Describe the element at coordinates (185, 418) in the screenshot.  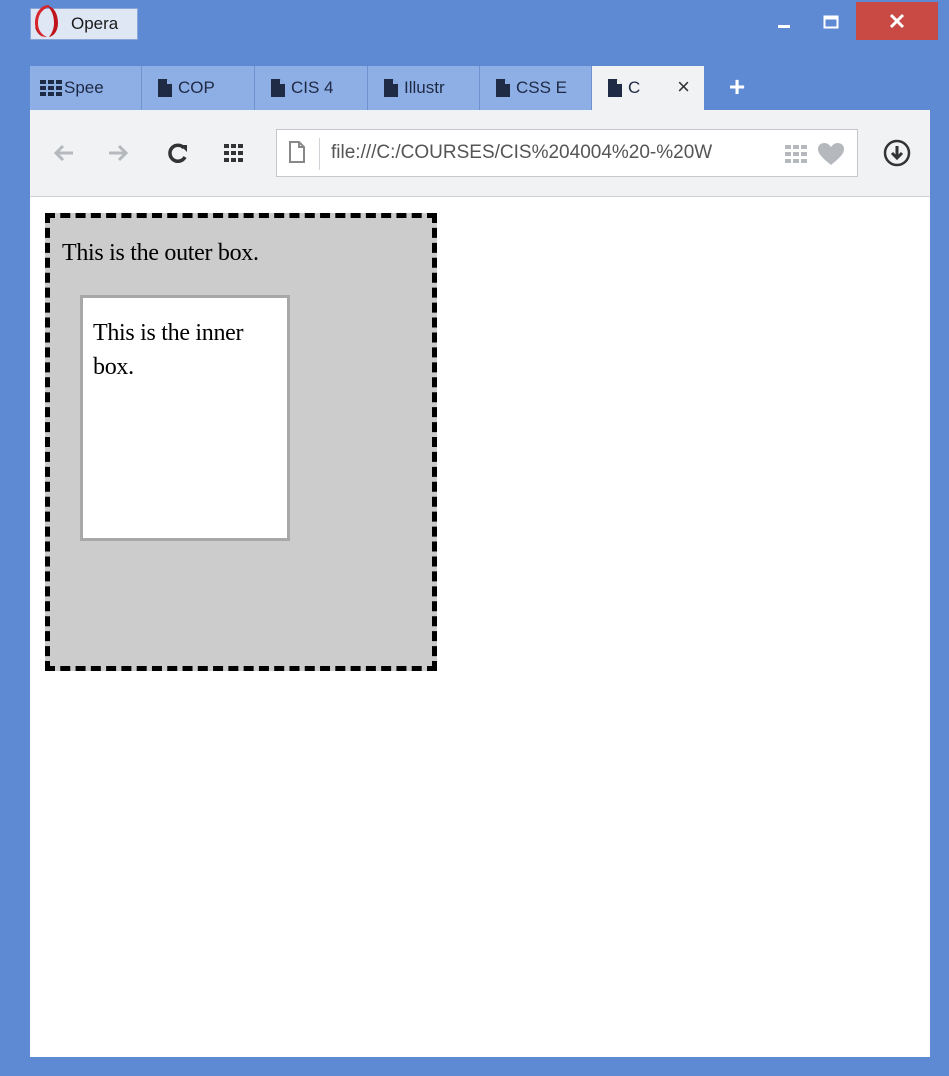
I see `inner-box: This is the inner box.` at that location.